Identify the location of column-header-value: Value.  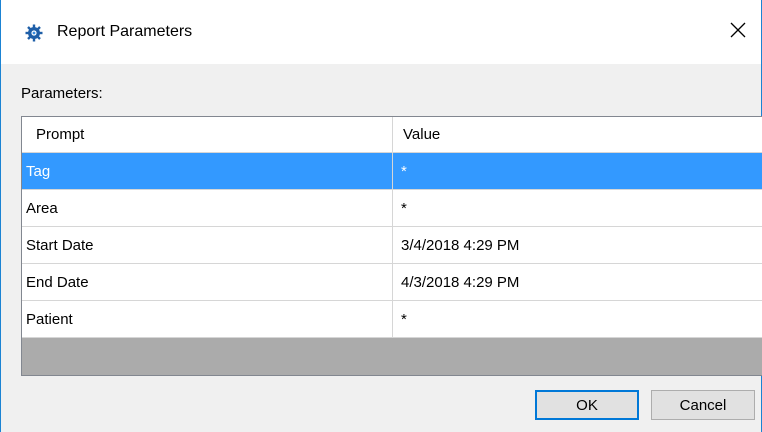
(577, 134).